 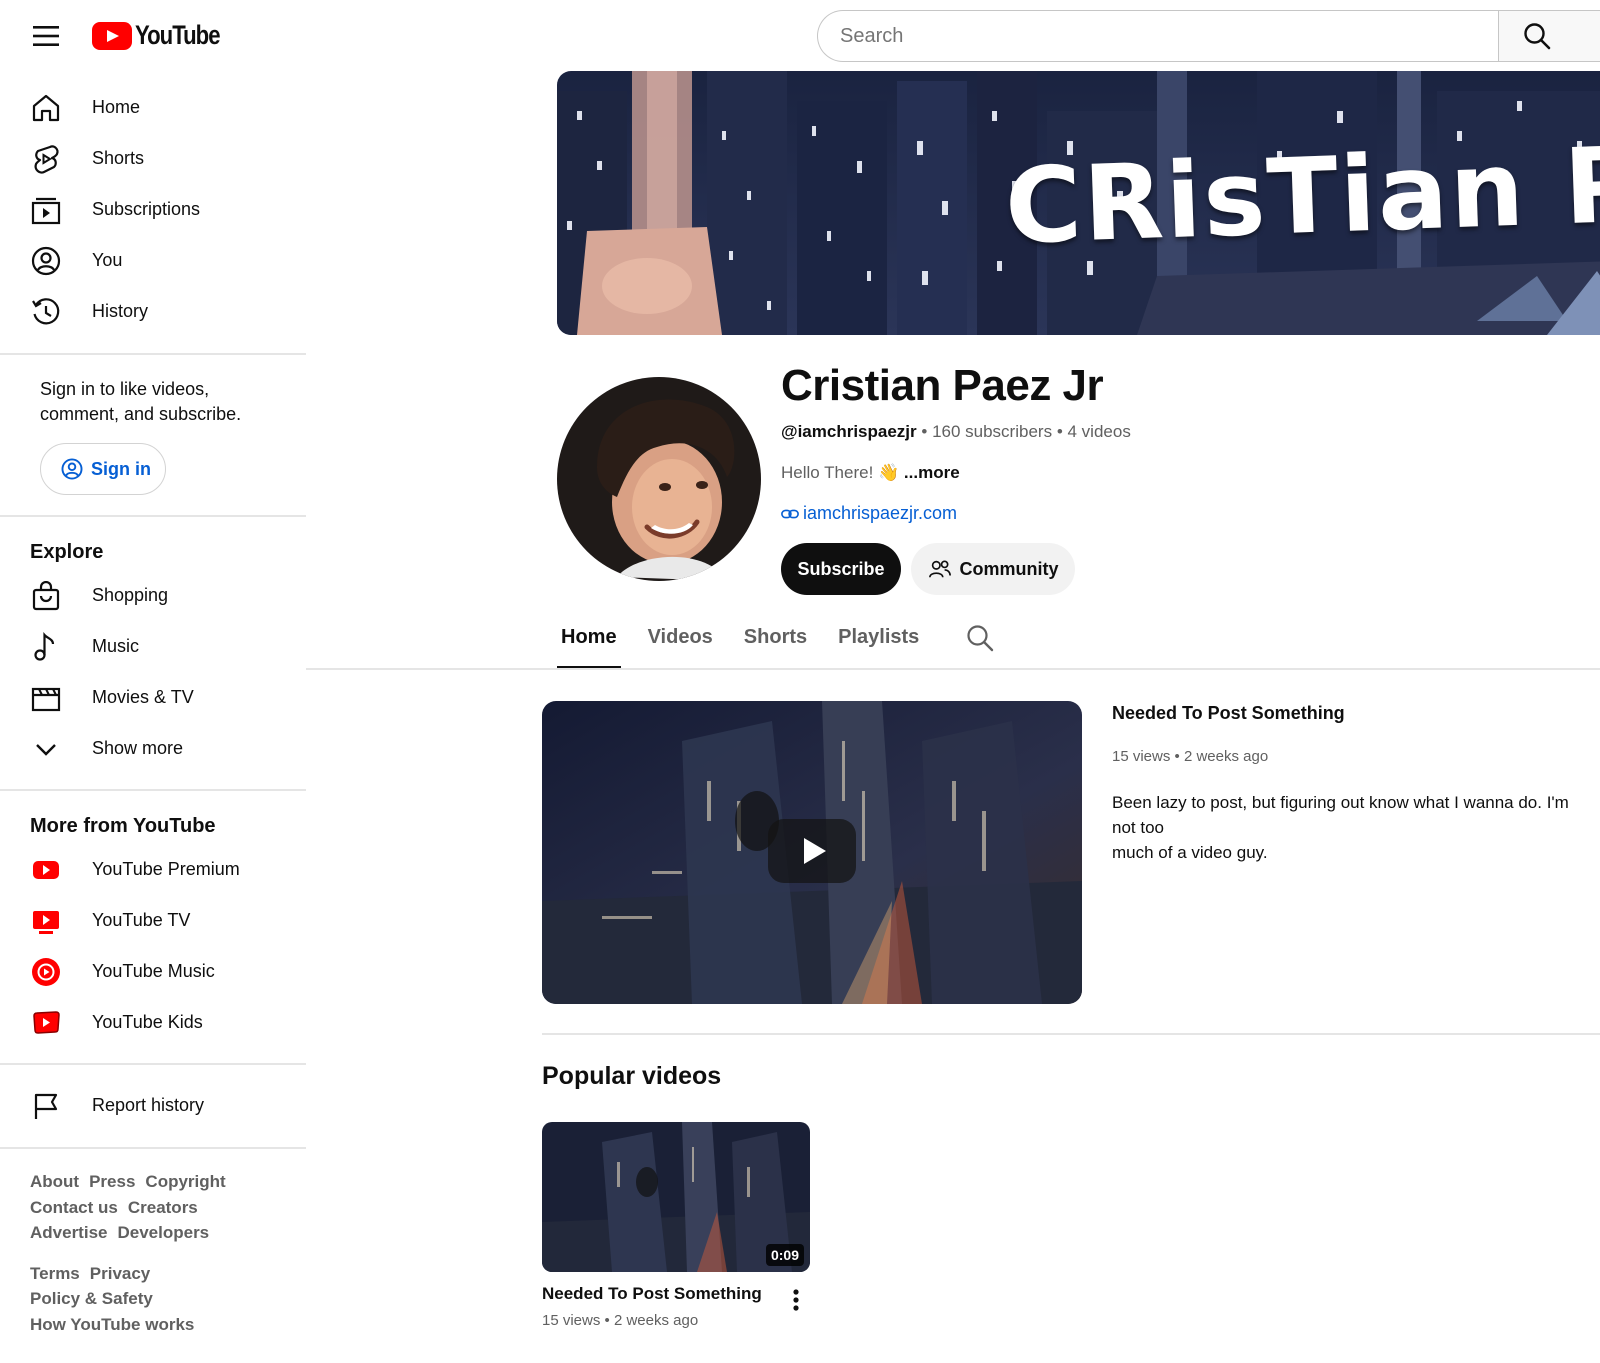 I want to click on play-icon, so click(x=812, y=851).